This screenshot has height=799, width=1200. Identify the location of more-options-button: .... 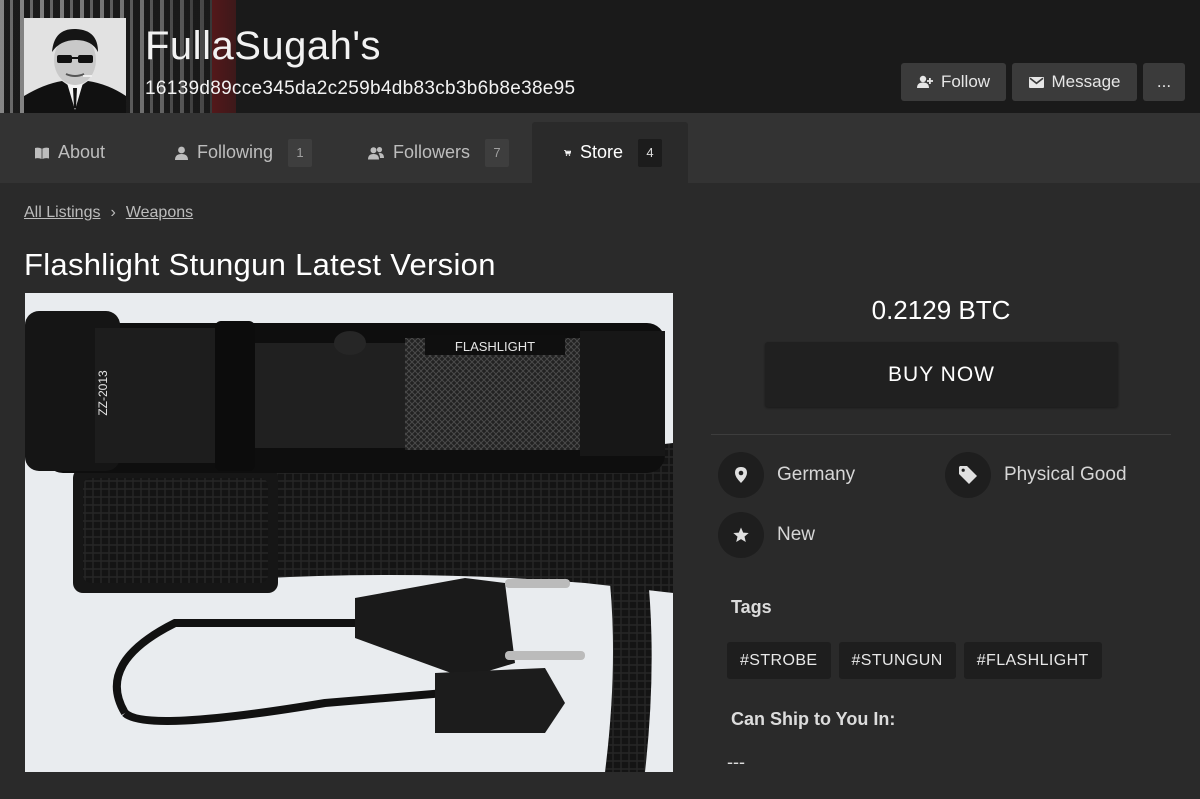
(1164, 82).